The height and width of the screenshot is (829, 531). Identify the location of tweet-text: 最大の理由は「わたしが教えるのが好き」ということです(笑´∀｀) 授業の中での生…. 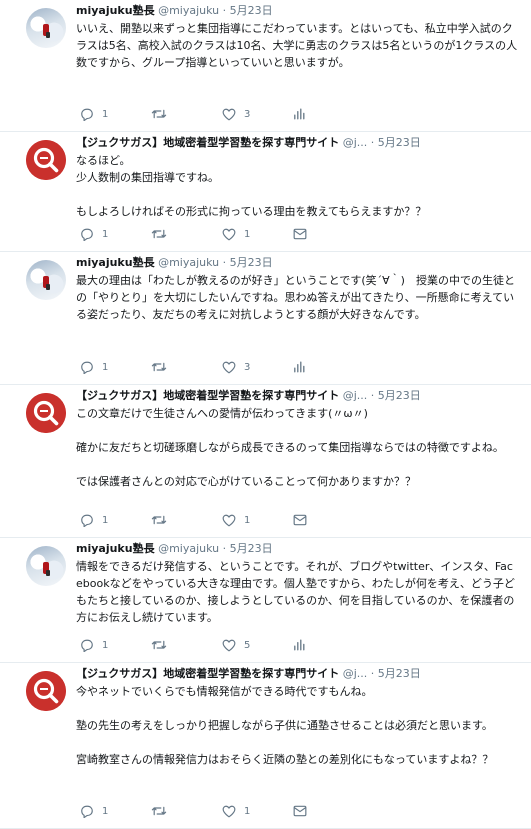
(295, 297).